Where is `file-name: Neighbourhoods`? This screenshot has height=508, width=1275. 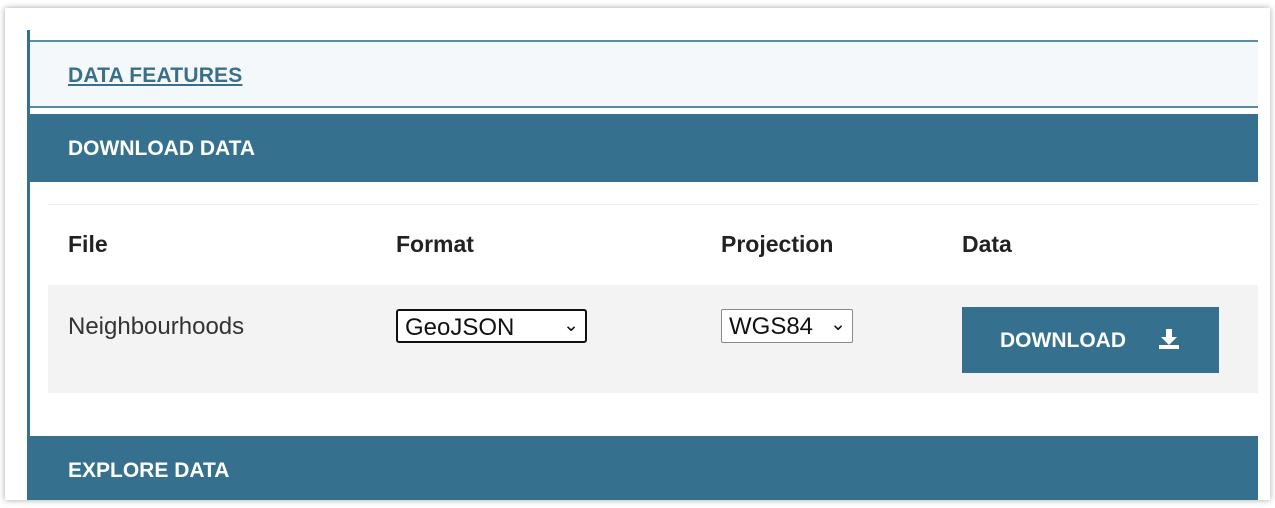 file-name: Neighbourhoods is located at coordinates (156, 326).